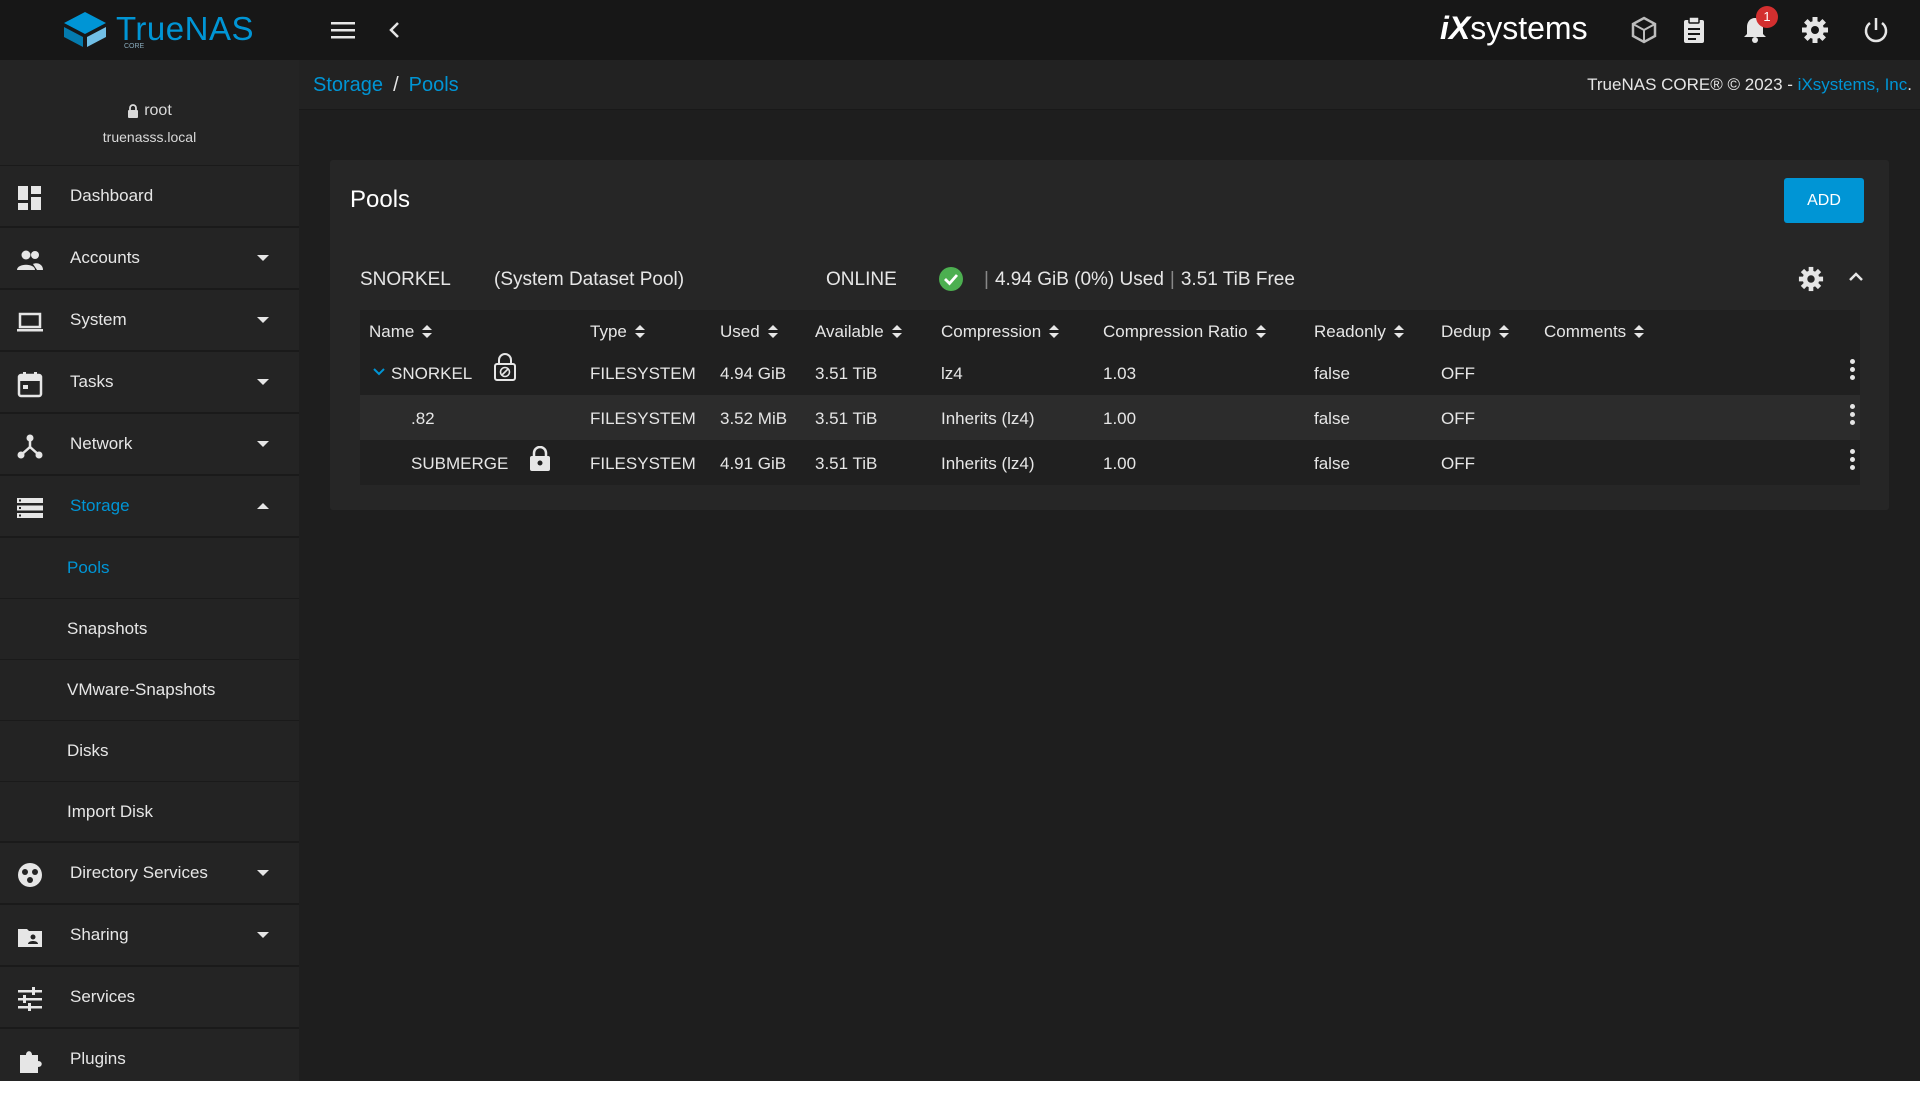  What do you see at coordinates (849, 331) in the screenshot?
I see `header-label: Available` at bounding box center [849, 331].